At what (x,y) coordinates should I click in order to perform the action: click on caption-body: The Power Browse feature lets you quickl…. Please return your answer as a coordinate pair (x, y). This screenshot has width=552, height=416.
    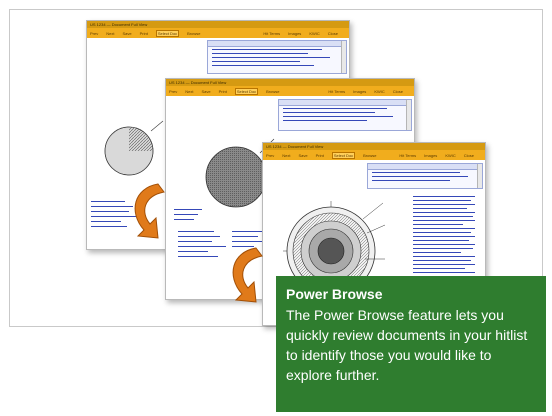
    Looking at the image, I should click on (407, 345).